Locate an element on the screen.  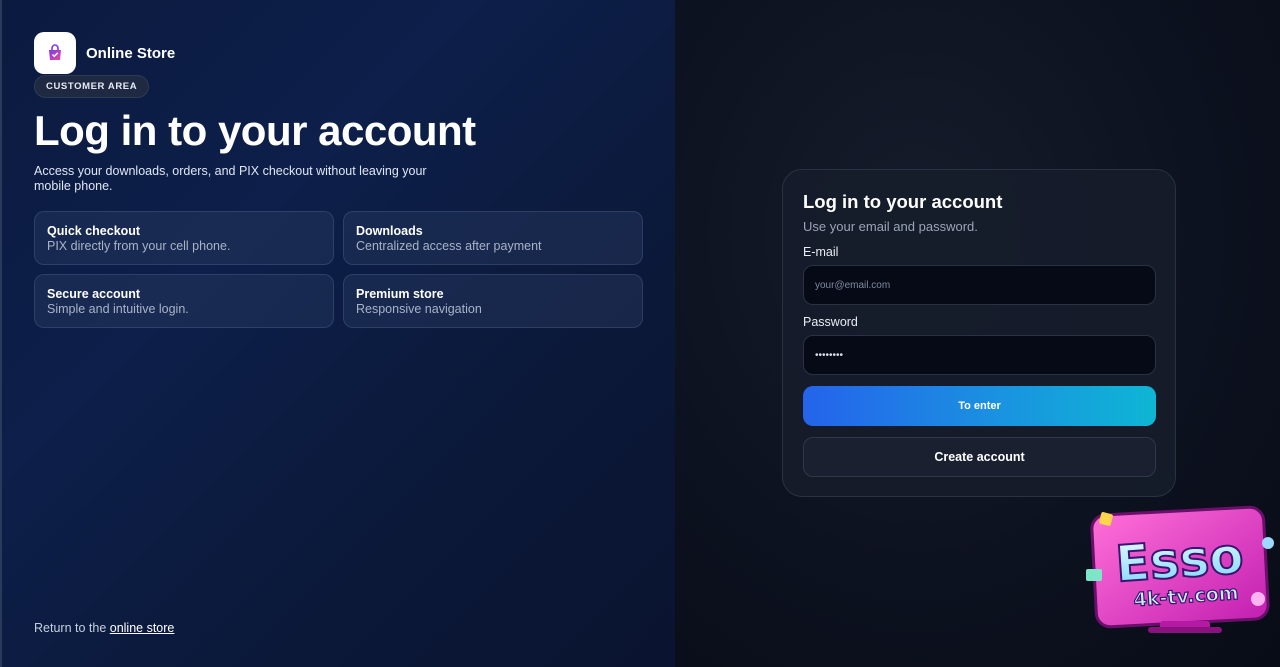
shopping-bag-icon is located at coordinates (55, 52).